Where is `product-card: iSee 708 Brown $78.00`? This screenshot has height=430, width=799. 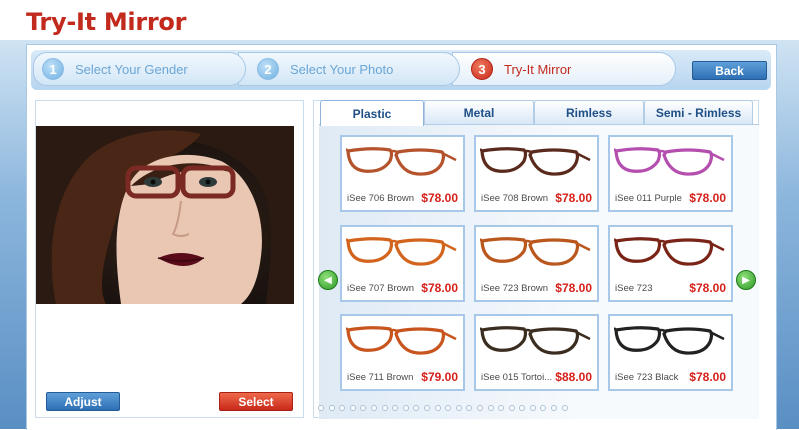 product-card: iSee 708 Brown $78.00 is located at coordinates (536, 173).